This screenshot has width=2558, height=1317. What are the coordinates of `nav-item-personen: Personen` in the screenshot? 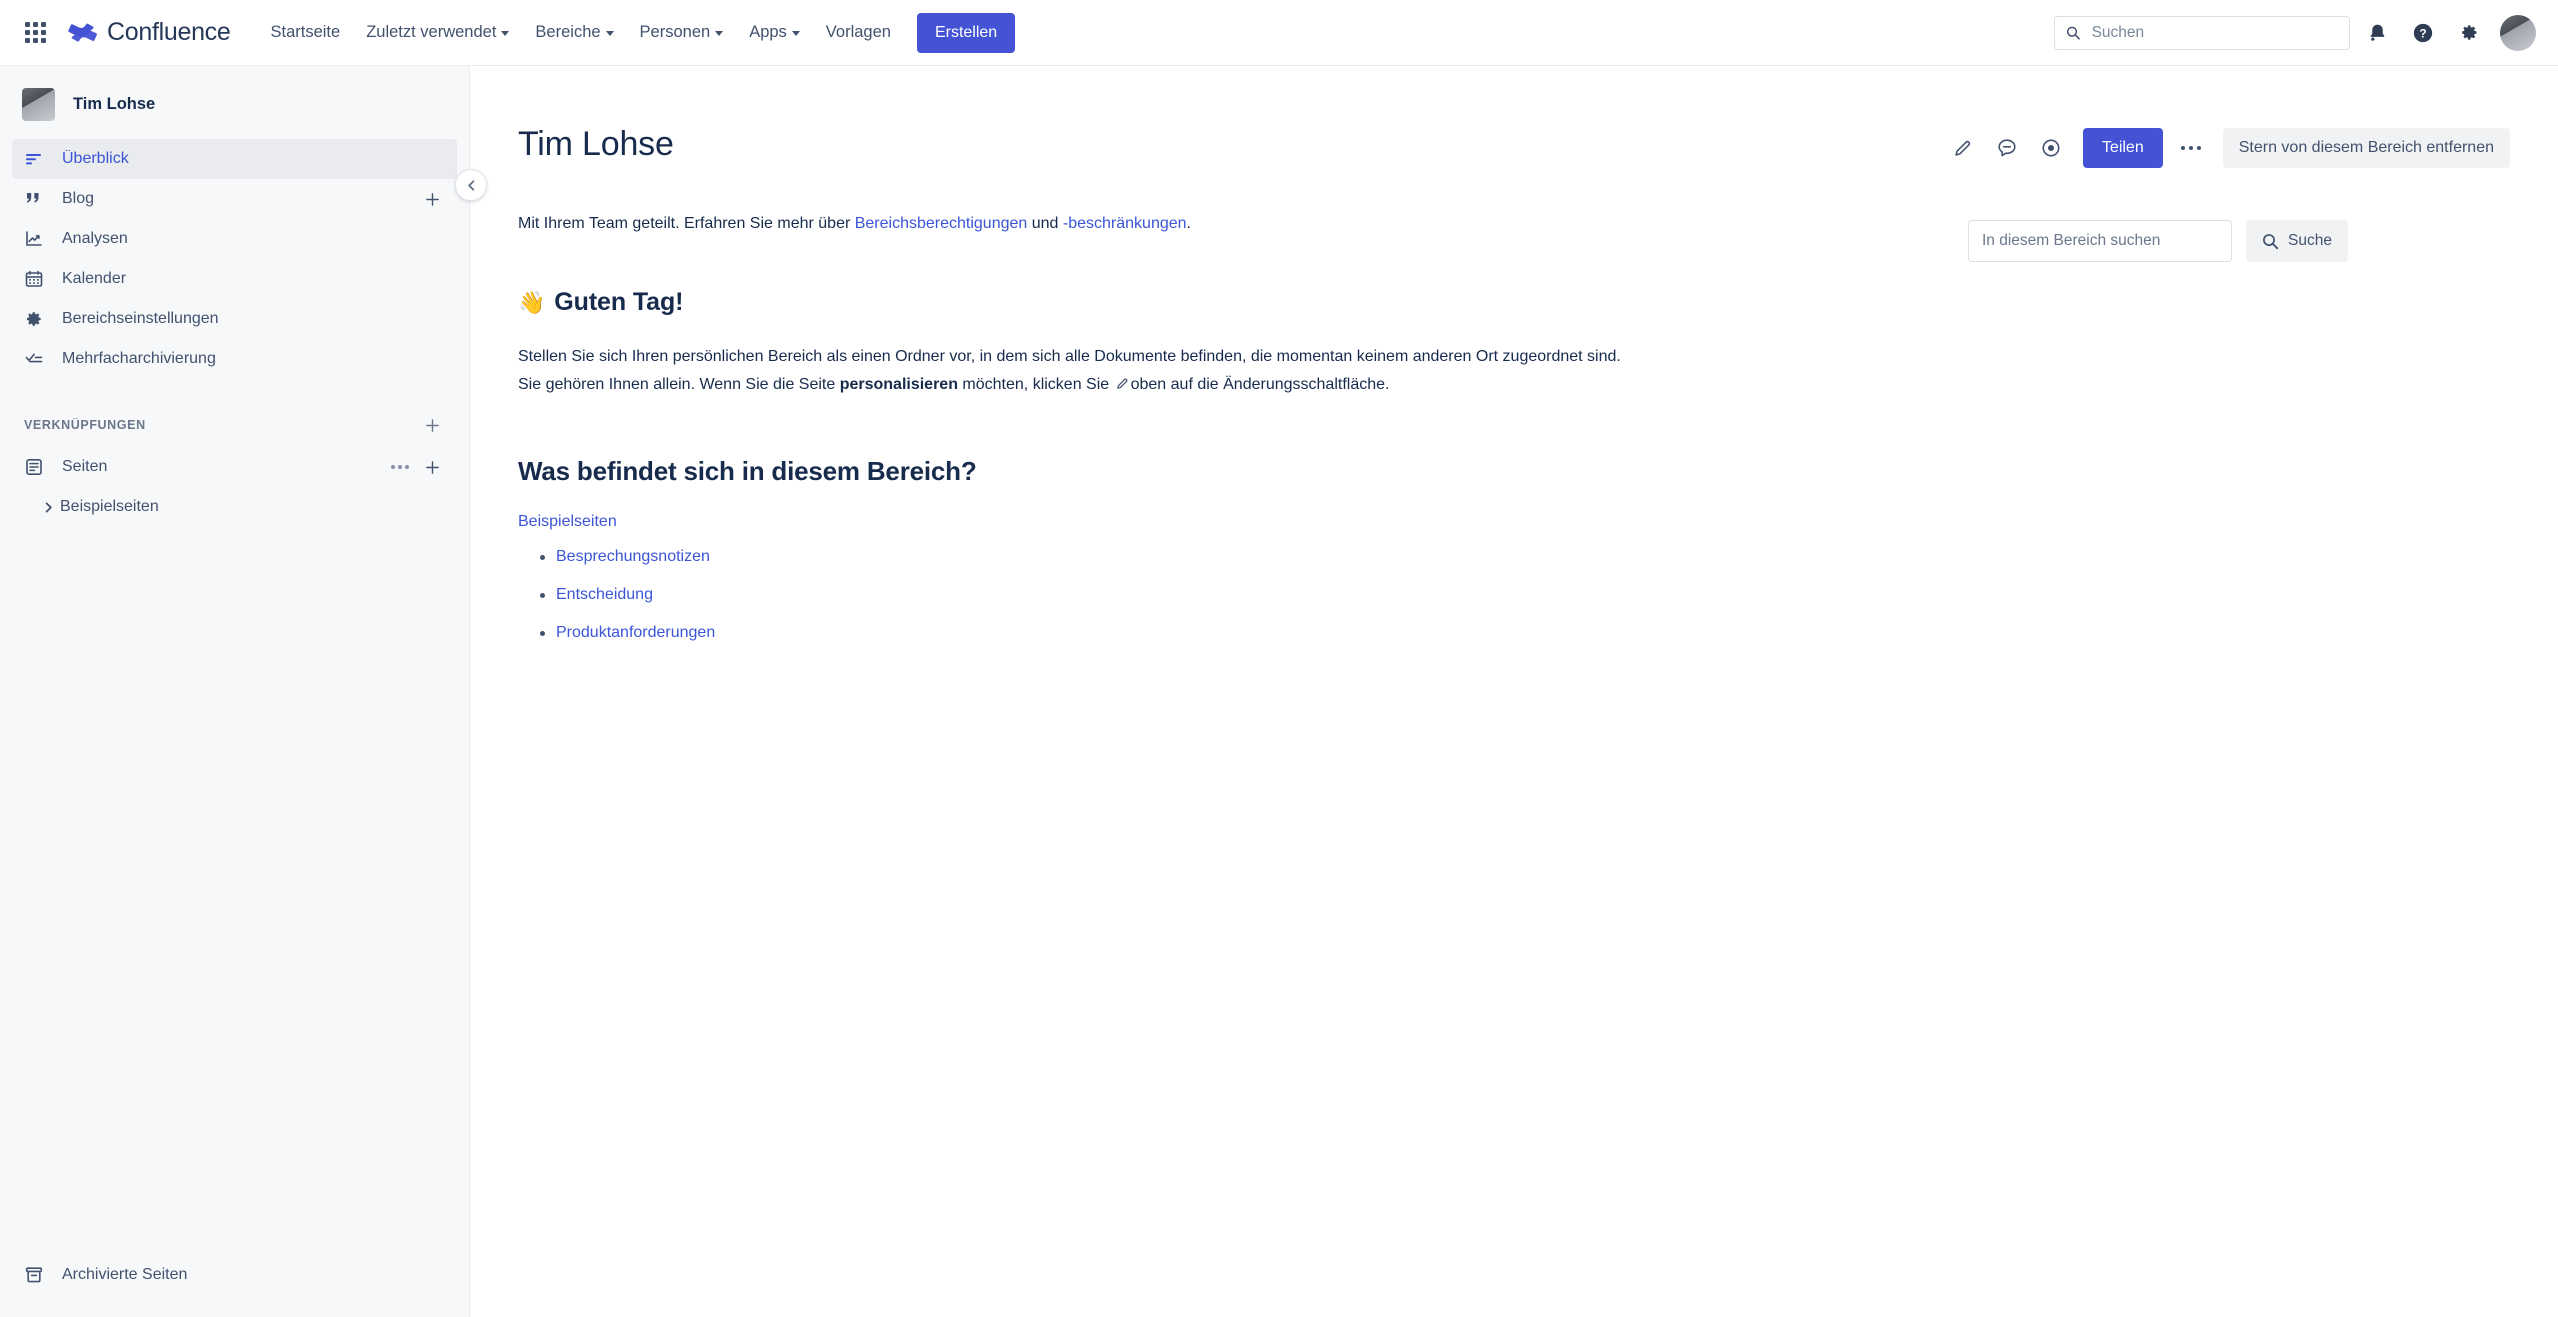 It's located at (682, 33).